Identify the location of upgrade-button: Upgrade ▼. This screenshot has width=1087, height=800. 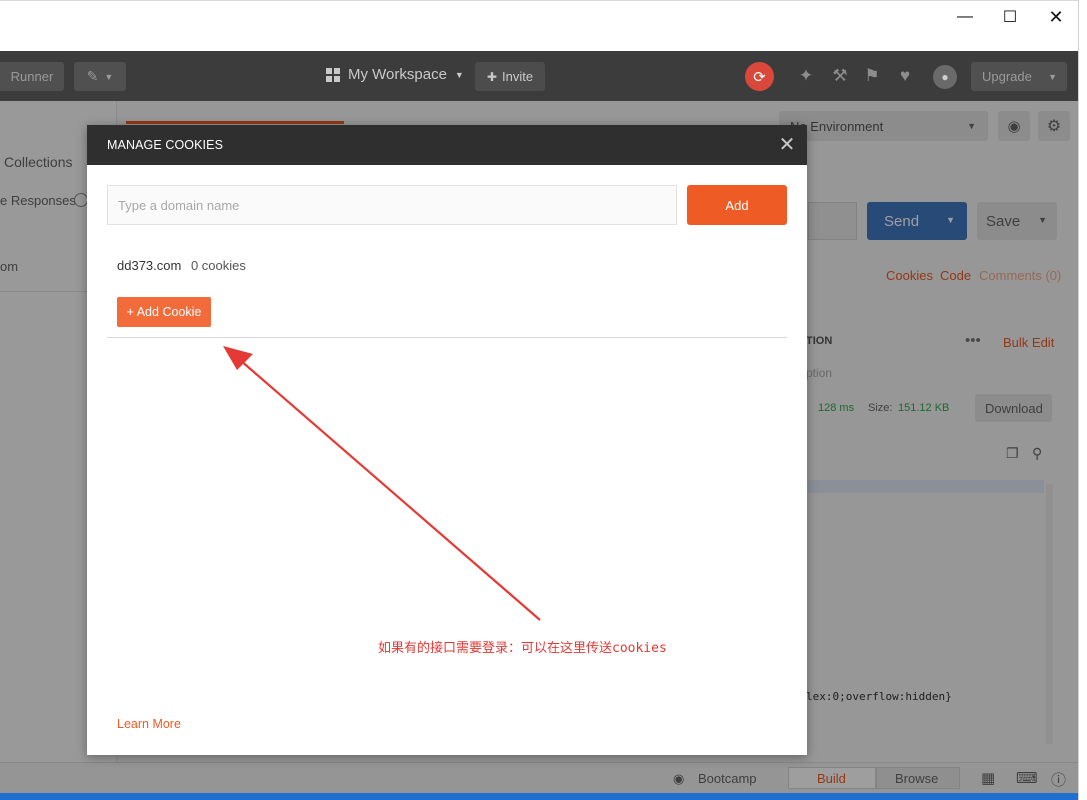
(1019, 76).